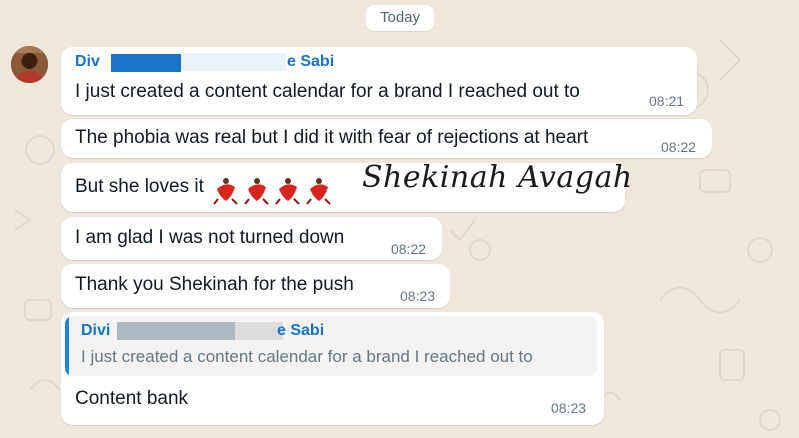 This screenshot has height=438, width=799. I want to click on message-text: But she loves it, so click(139, 186).